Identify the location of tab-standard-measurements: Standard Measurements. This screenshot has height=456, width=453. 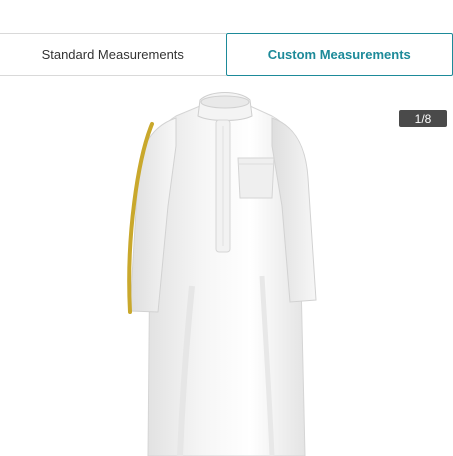
(113, 54).